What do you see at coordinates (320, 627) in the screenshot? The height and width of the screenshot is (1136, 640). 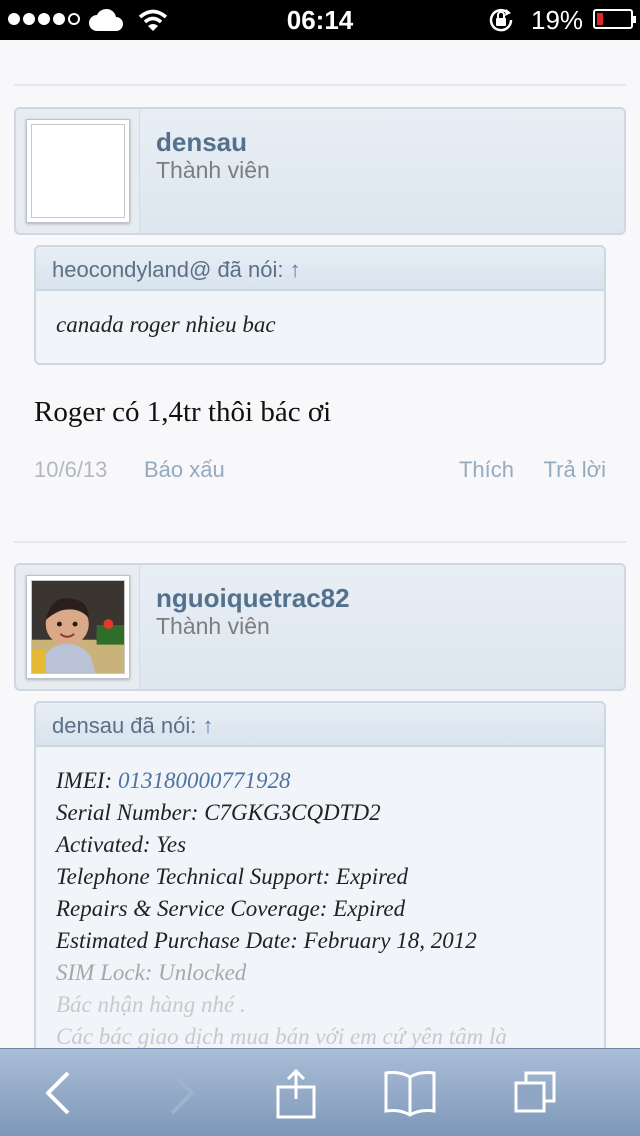 I see `post-user-bar: nguoiquetrac82 Thành viên` at bounding box center [320, 627].